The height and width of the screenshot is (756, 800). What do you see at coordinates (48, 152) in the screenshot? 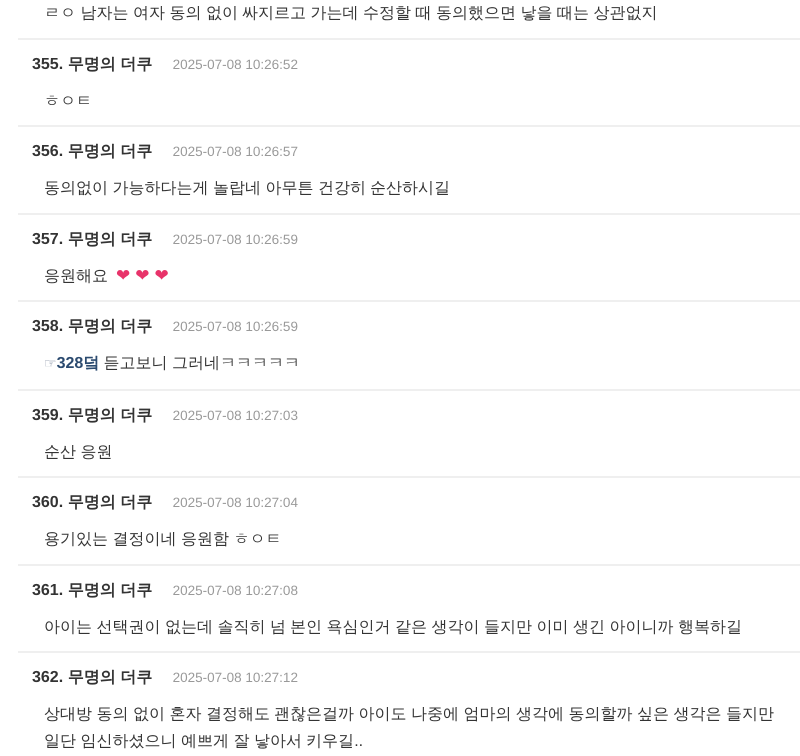
I see `comment-number: 356.` at bounding box center [48, 152].